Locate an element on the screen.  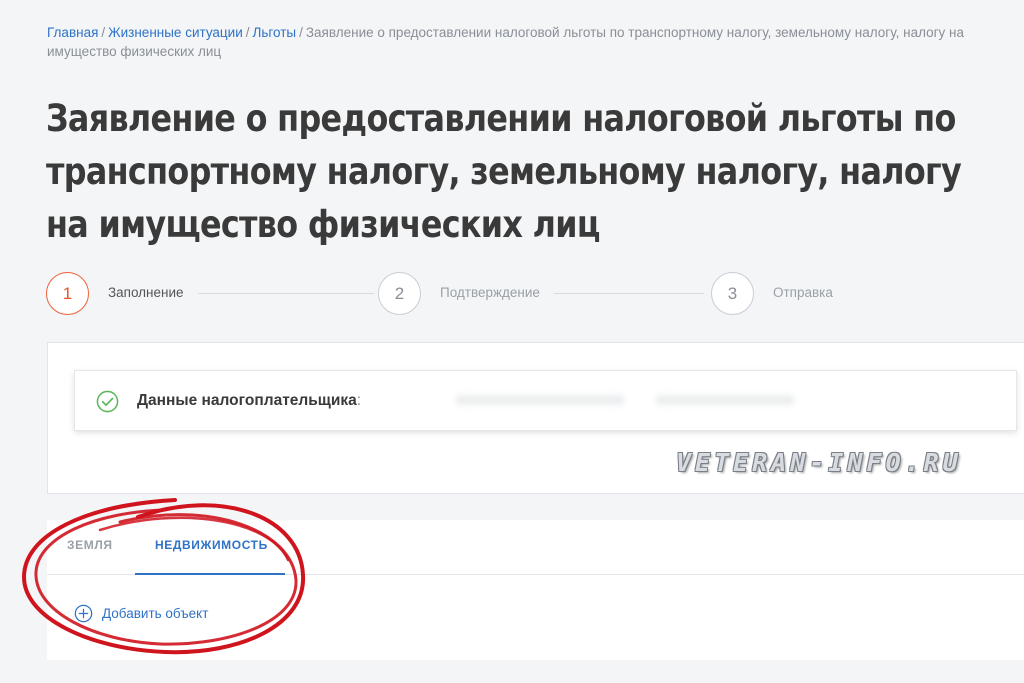
add-object-label: Добавить объект is located at coordinates (155, 613).